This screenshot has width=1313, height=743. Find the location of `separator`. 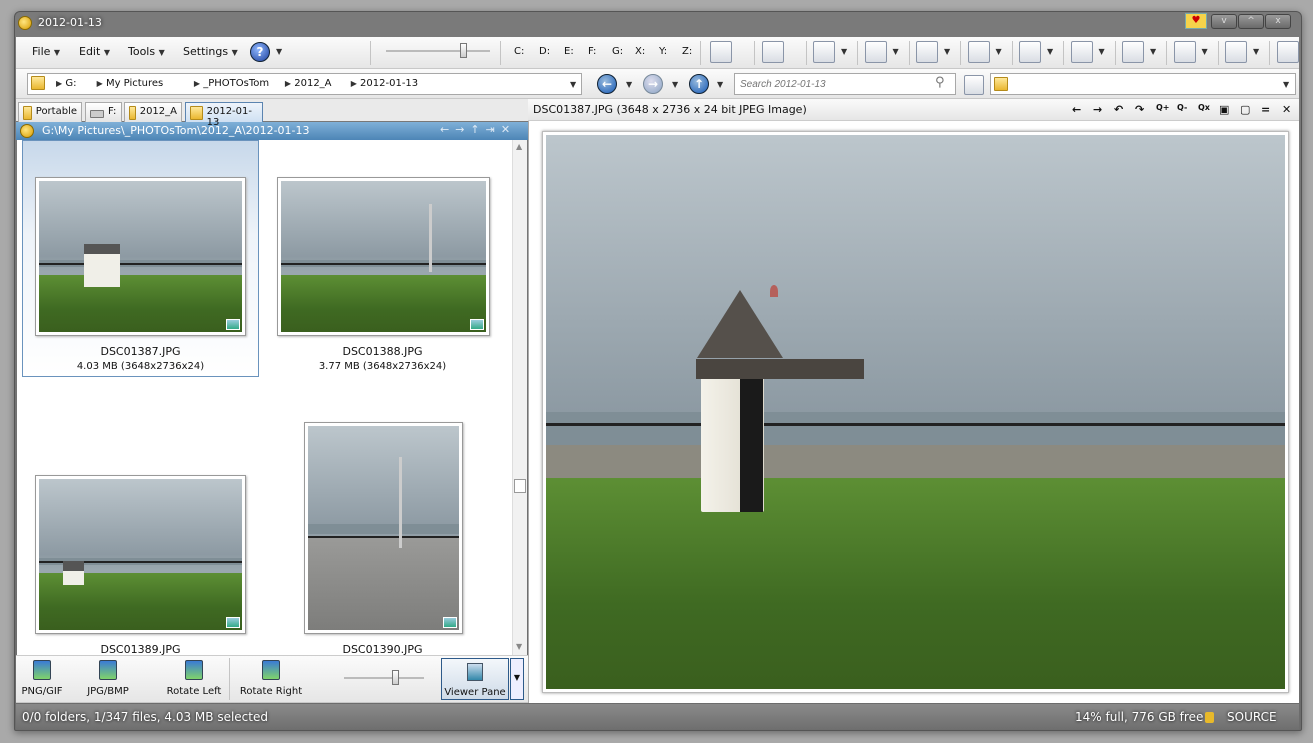

separator is located at coordinates (500, 53).